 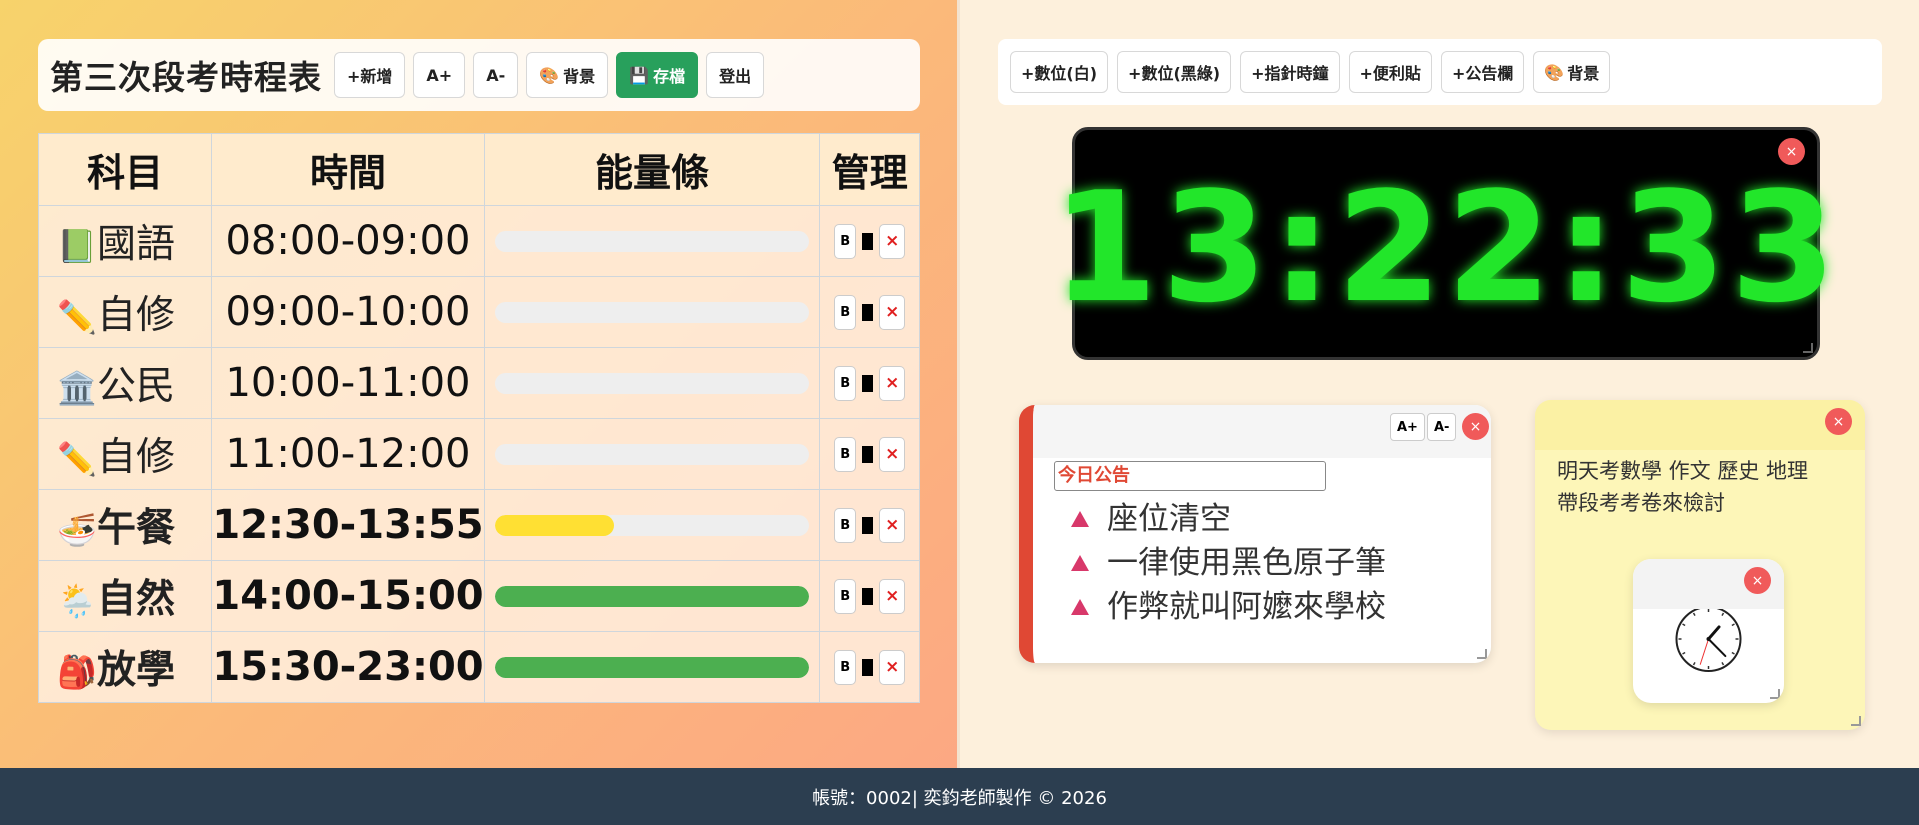 I want to click on floppy-disk-icon: 💾, so click(x=639, y=75).